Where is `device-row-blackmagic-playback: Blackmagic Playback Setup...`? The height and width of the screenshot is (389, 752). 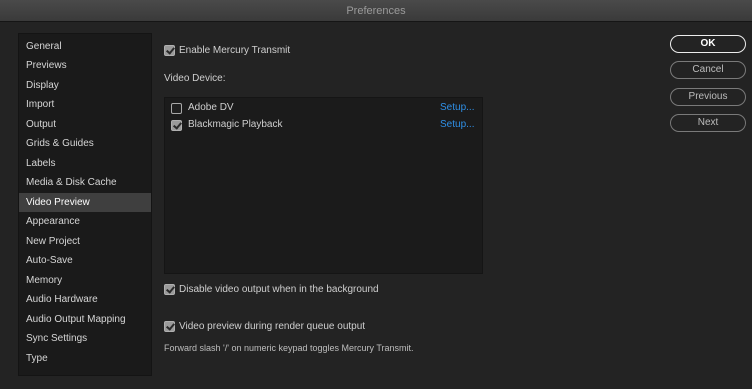 device-row-blackmagic-playback: Blackmagic Playback Setup... is located at coordinates (323, 125).